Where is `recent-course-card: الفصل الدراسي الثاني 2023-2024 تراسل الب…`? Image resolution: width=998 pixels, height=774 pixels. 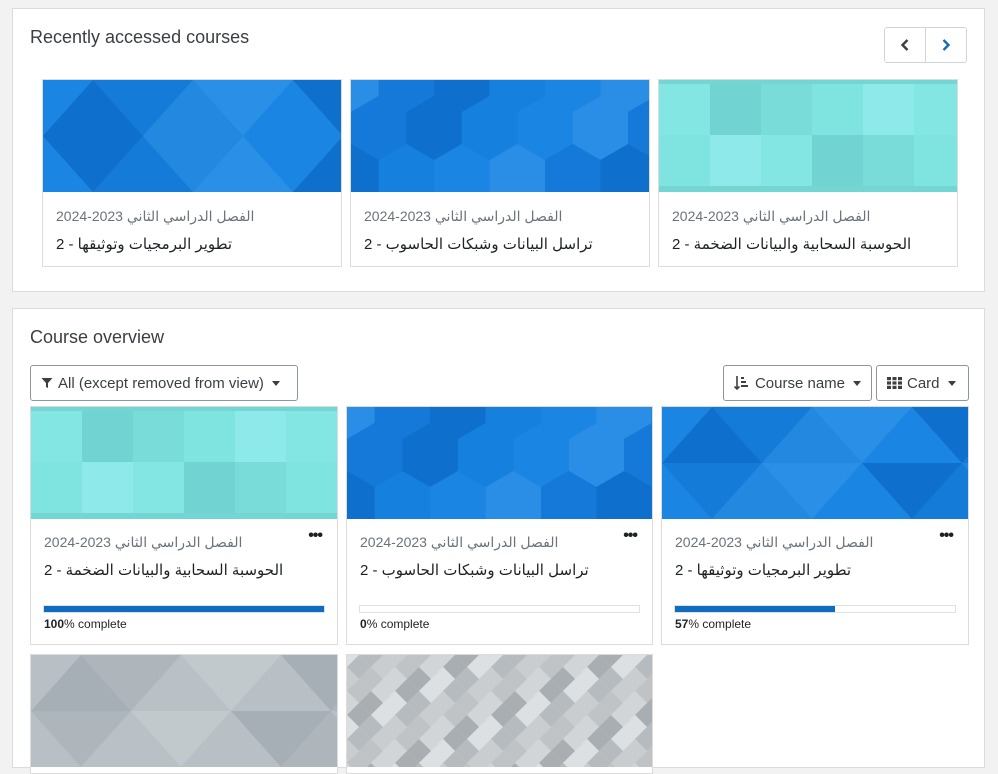 recent-course-card: الفصل الدراسي الثاني 2023-2024 تراسل الب… is located at coordinates (500, 173).